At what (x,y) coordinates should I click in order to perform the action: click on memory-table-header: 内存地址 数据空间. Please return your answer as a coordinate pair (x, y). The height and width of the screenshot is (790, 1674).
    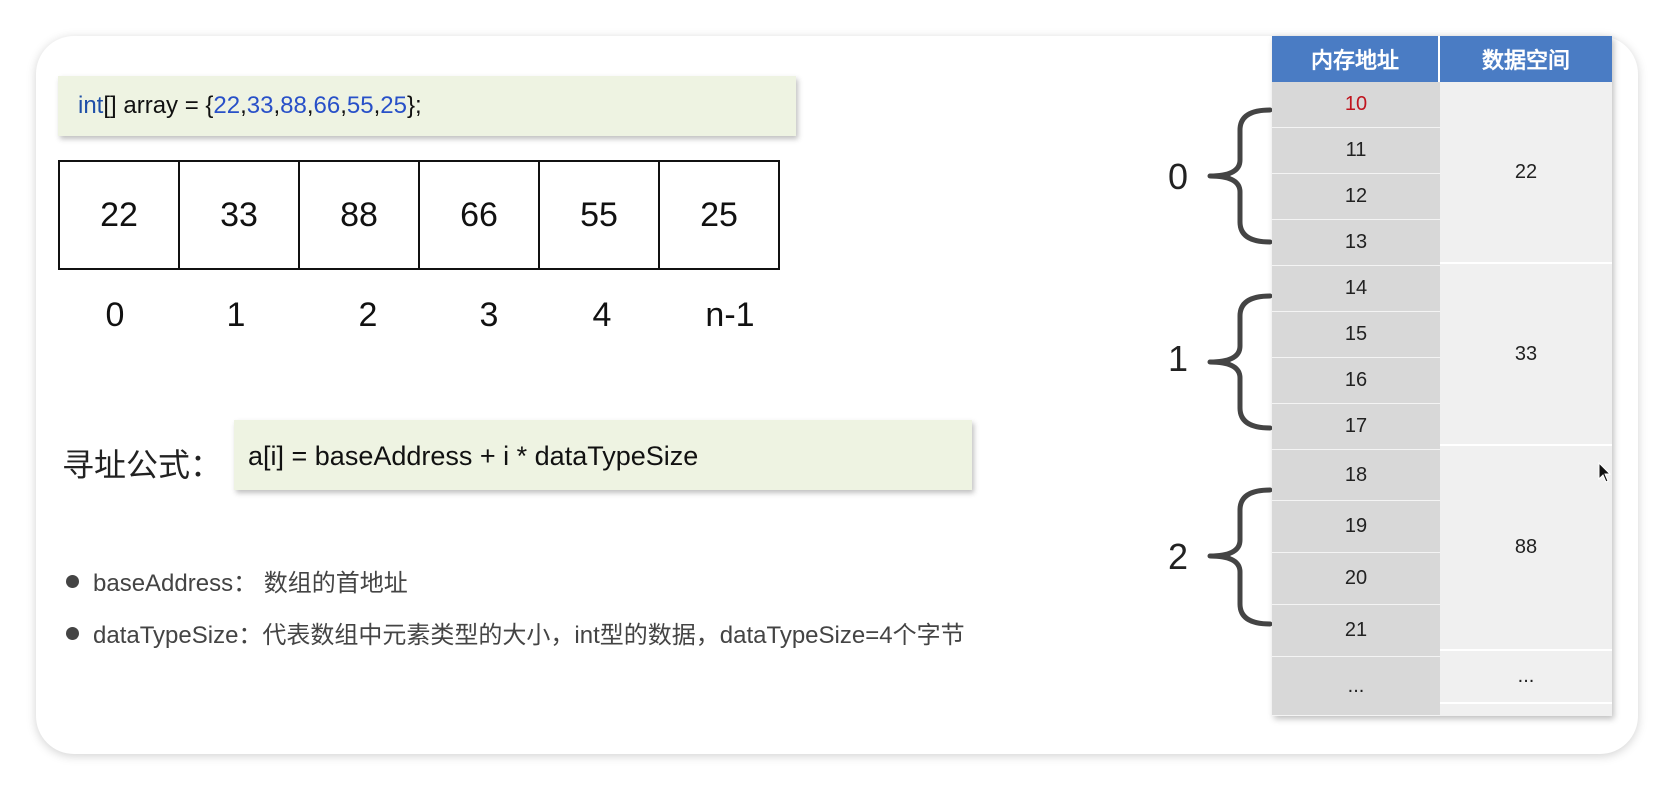
    Looking at the image, I should click on (1442, 59).